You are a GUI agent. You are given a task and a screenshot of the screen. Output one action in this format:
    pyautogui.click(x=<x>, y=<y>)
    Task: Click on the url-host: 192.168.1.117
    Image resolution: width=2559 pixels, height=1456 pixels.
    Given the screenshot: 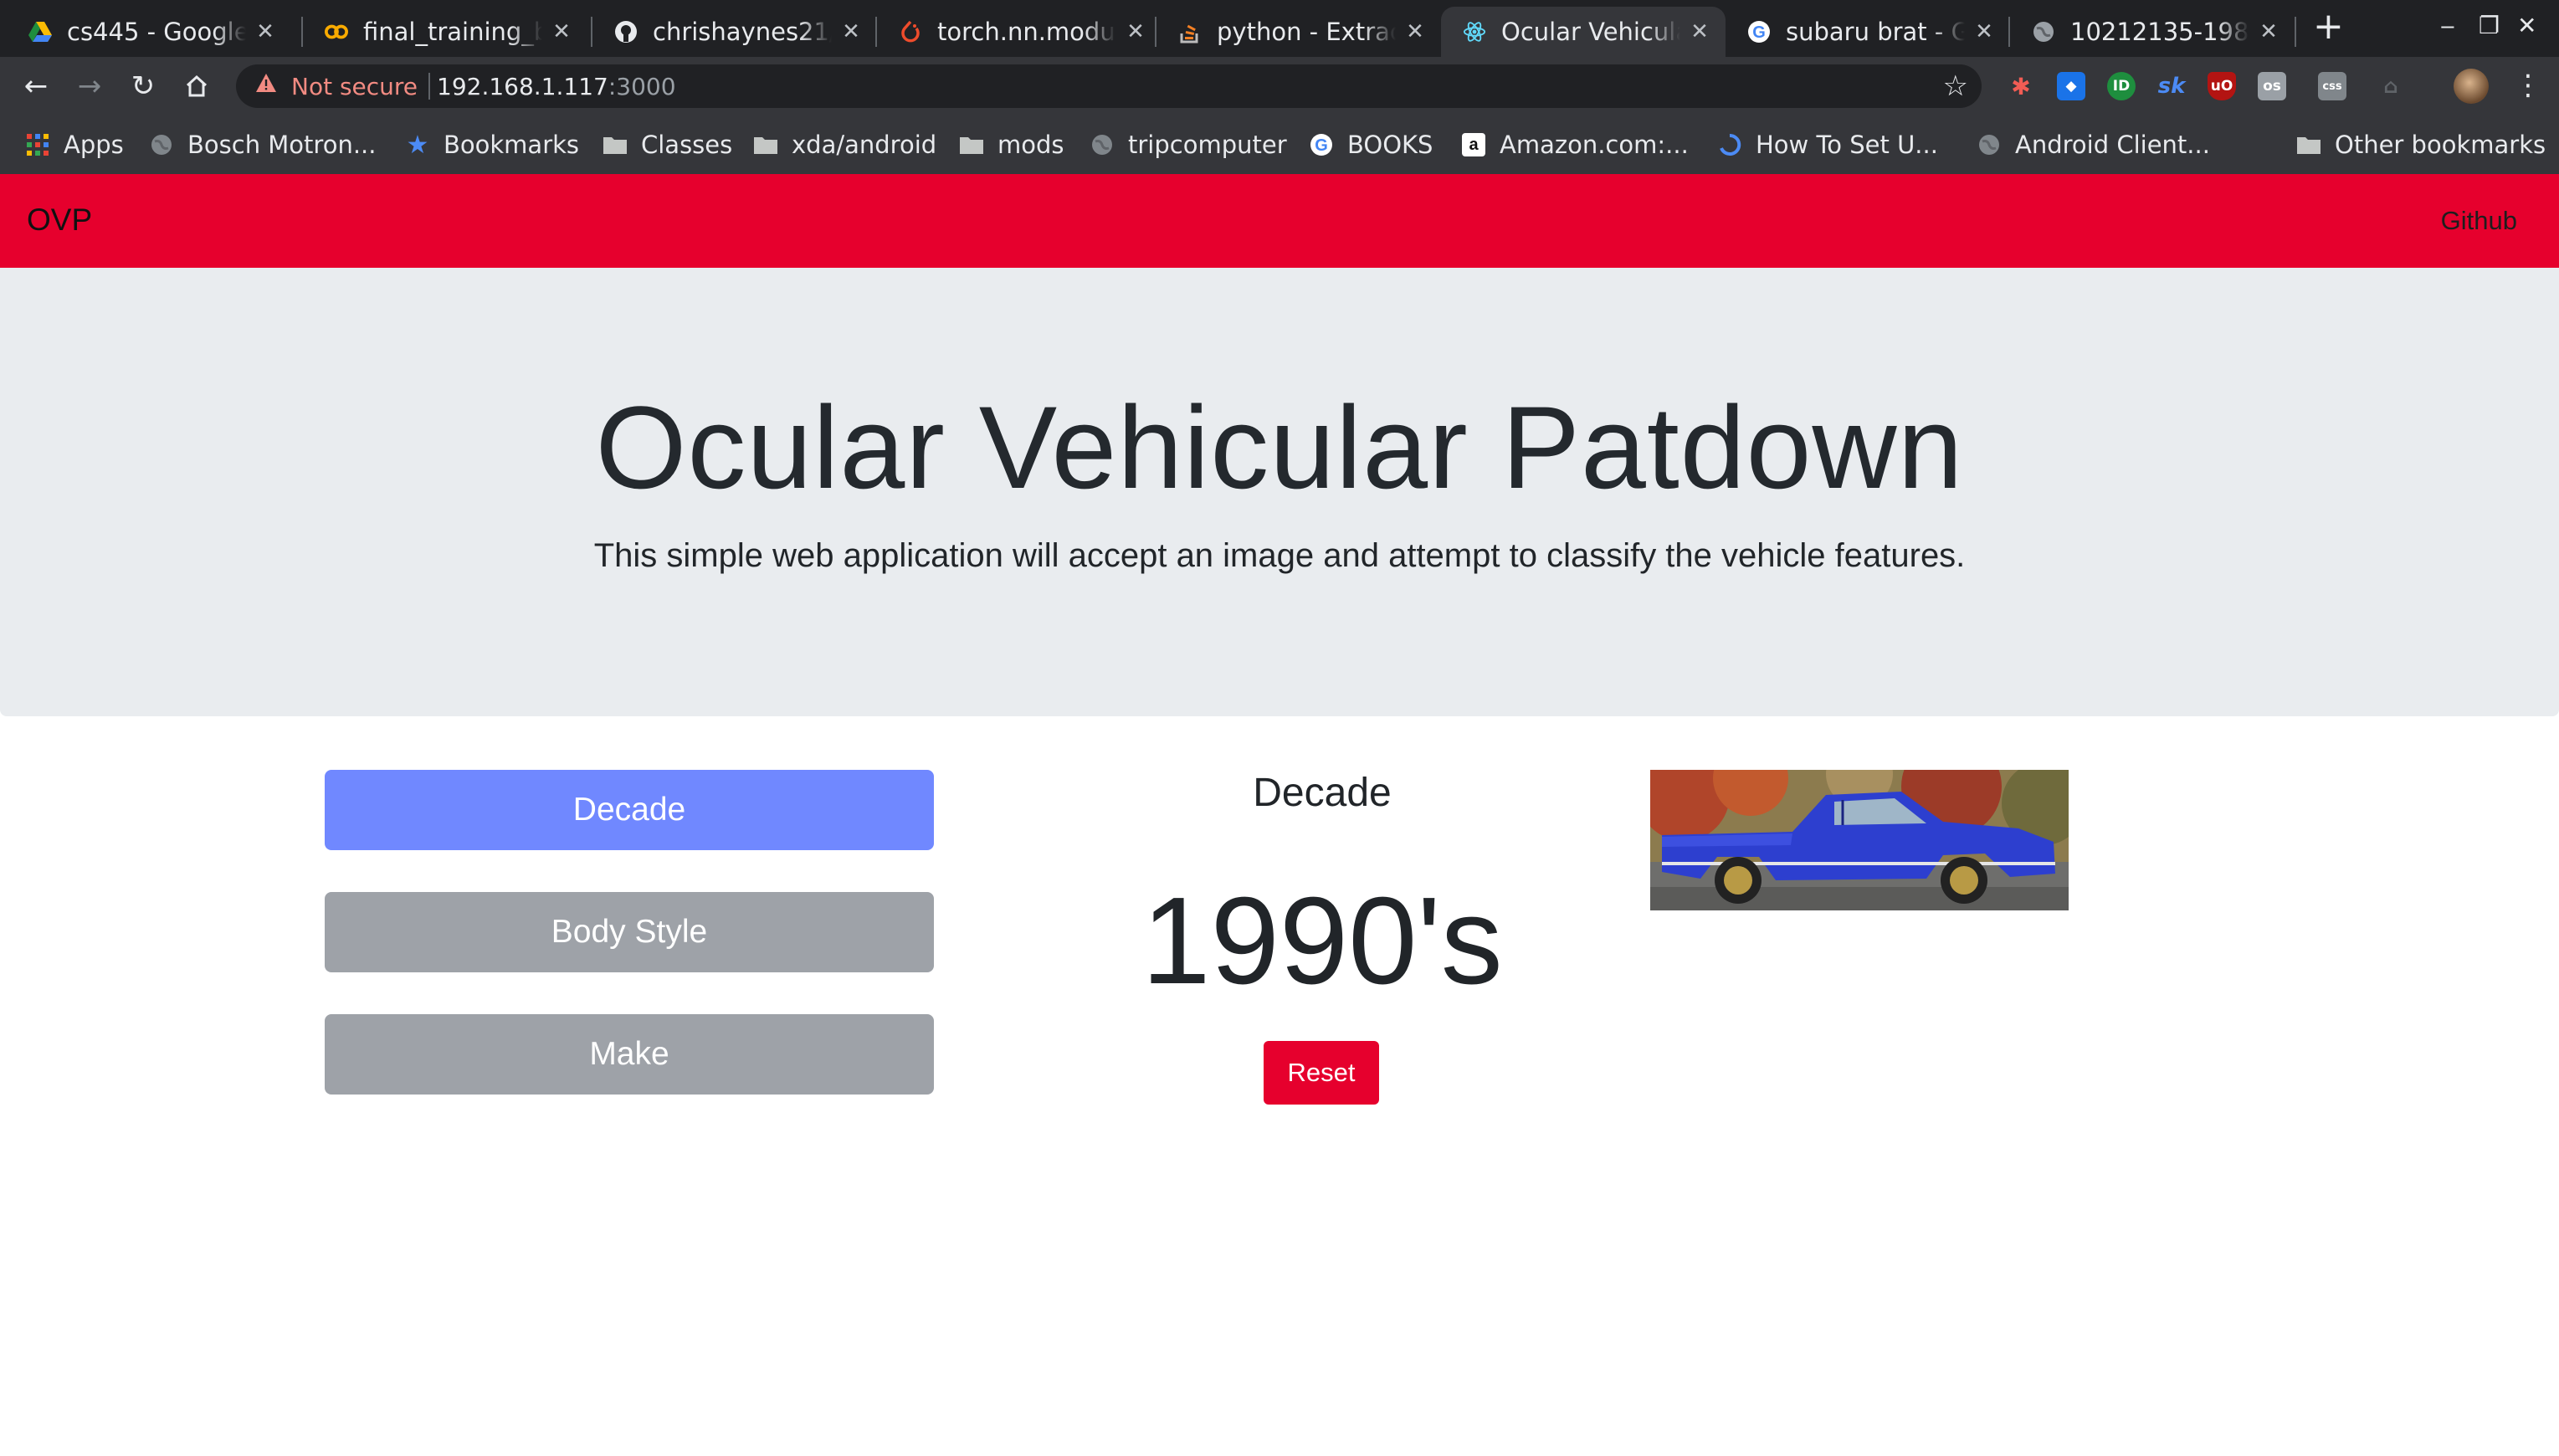 What is the action you would take?
    pyautogui.click(x=523, y=86)
    